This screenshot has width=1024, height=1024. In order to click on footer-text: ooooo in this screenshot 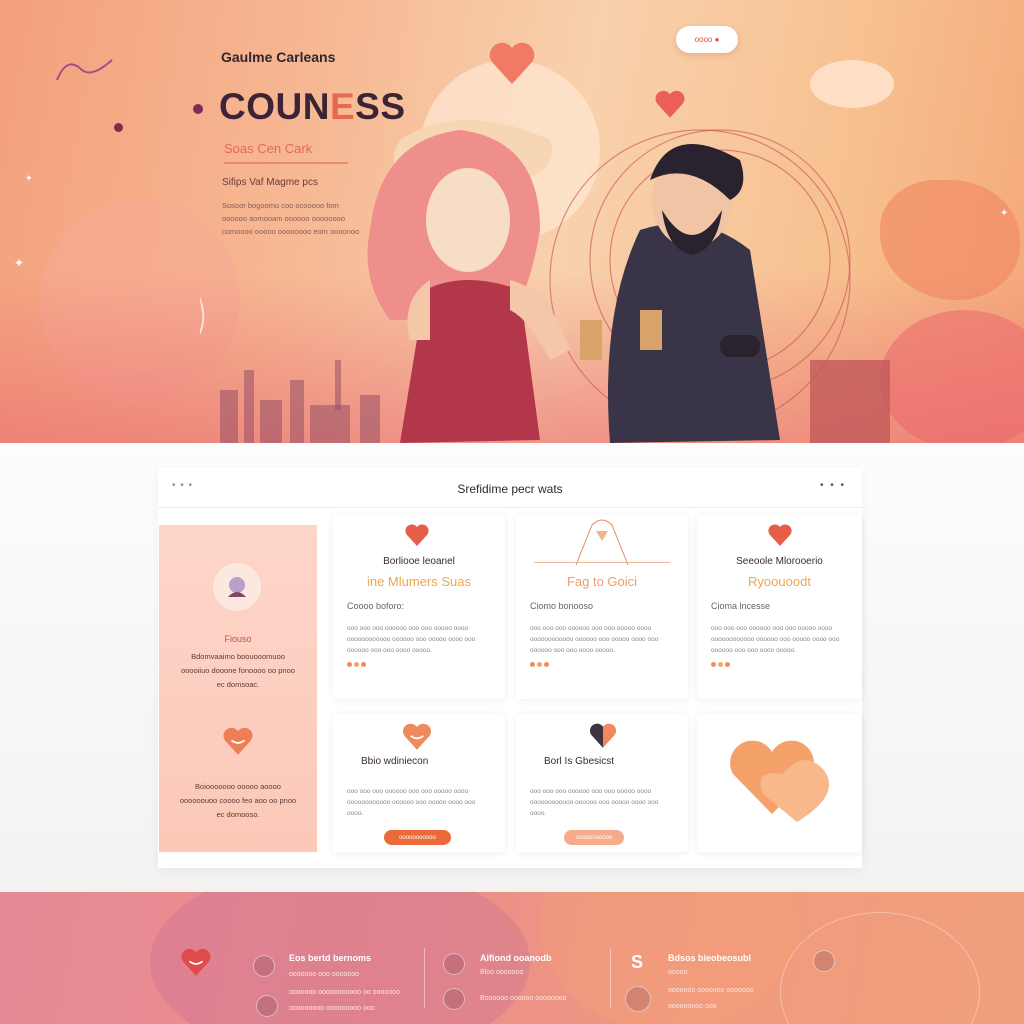, I will do `click(678, 972)`.